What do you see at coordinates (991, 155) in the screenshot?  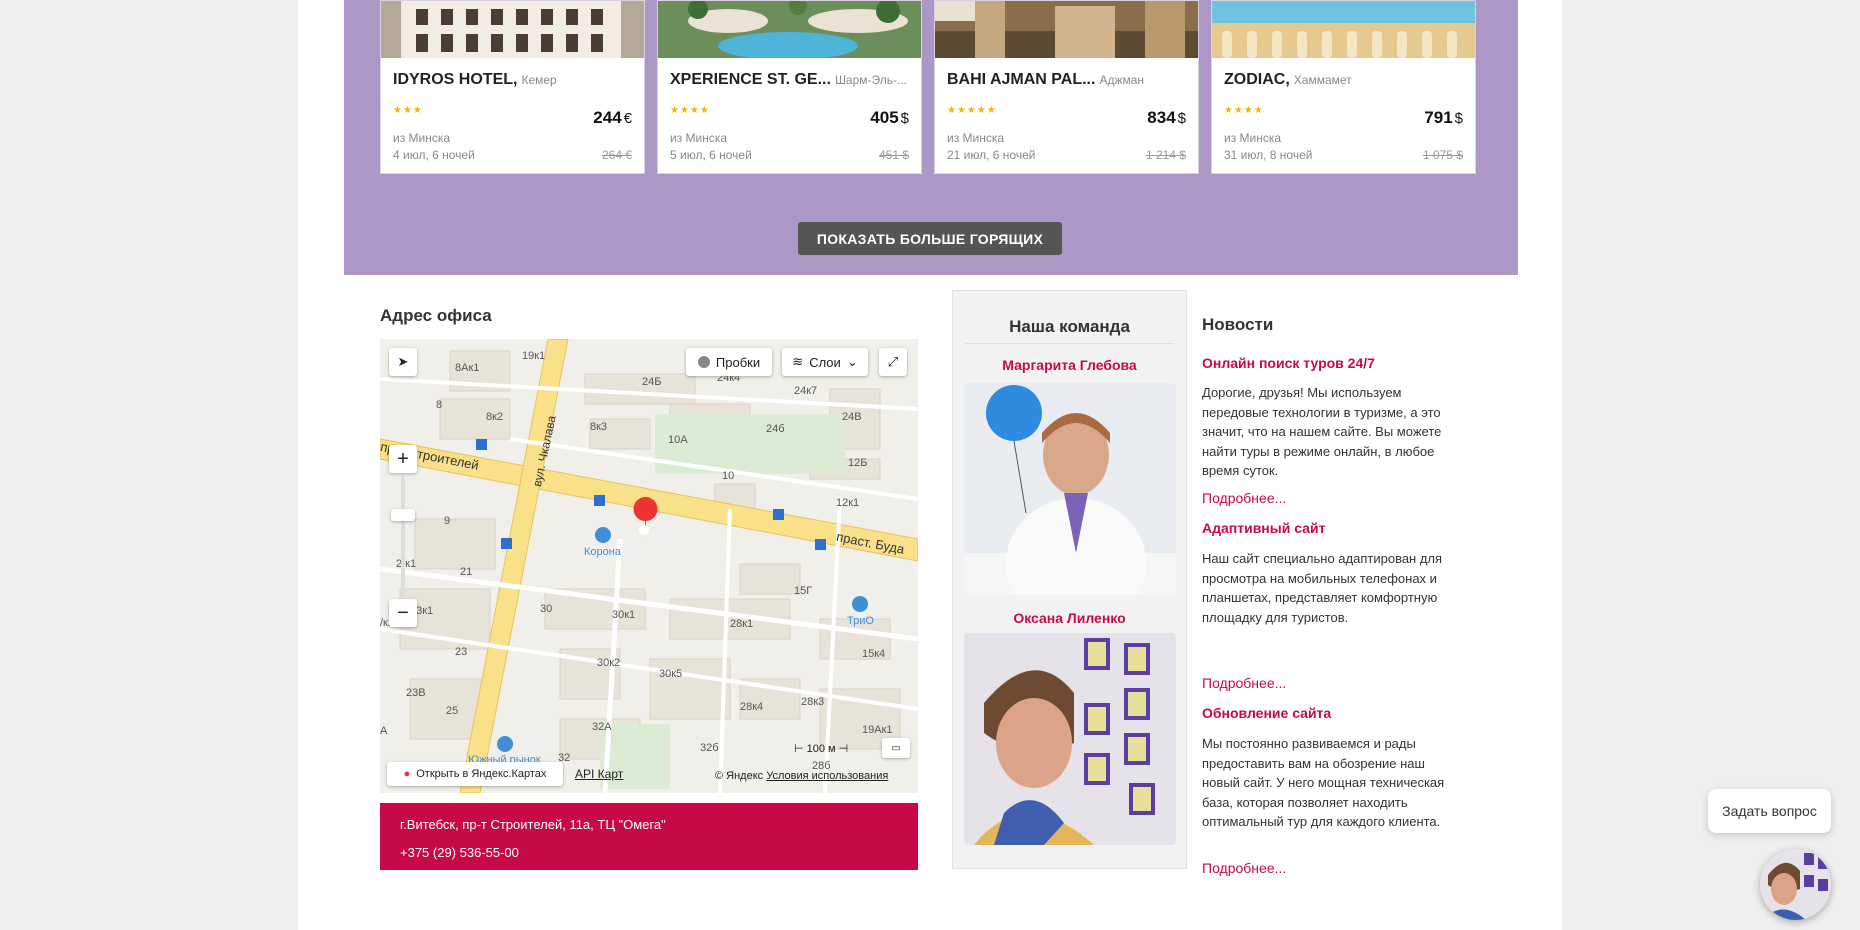 I see `tour-date: 21 июл, 6 ночей` at bounding box center [991, 155].